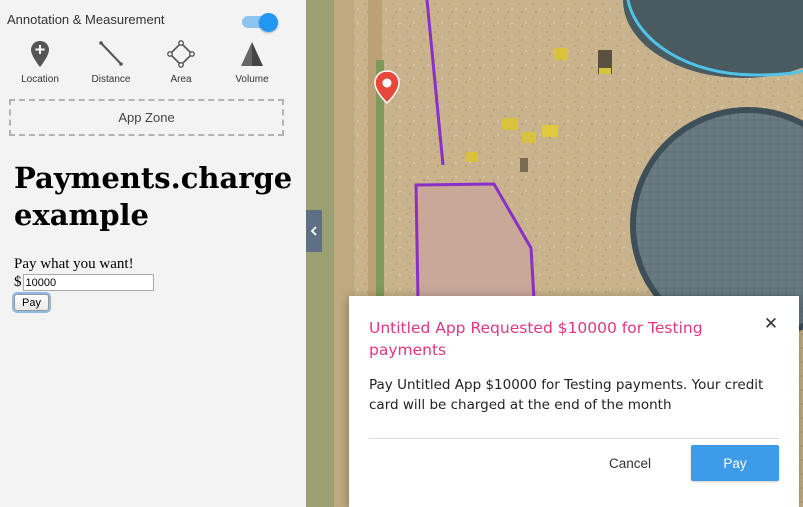 This screenshot has height=507, width=803. I want to click on tool-distance-label: Distance, so click(111, 79).